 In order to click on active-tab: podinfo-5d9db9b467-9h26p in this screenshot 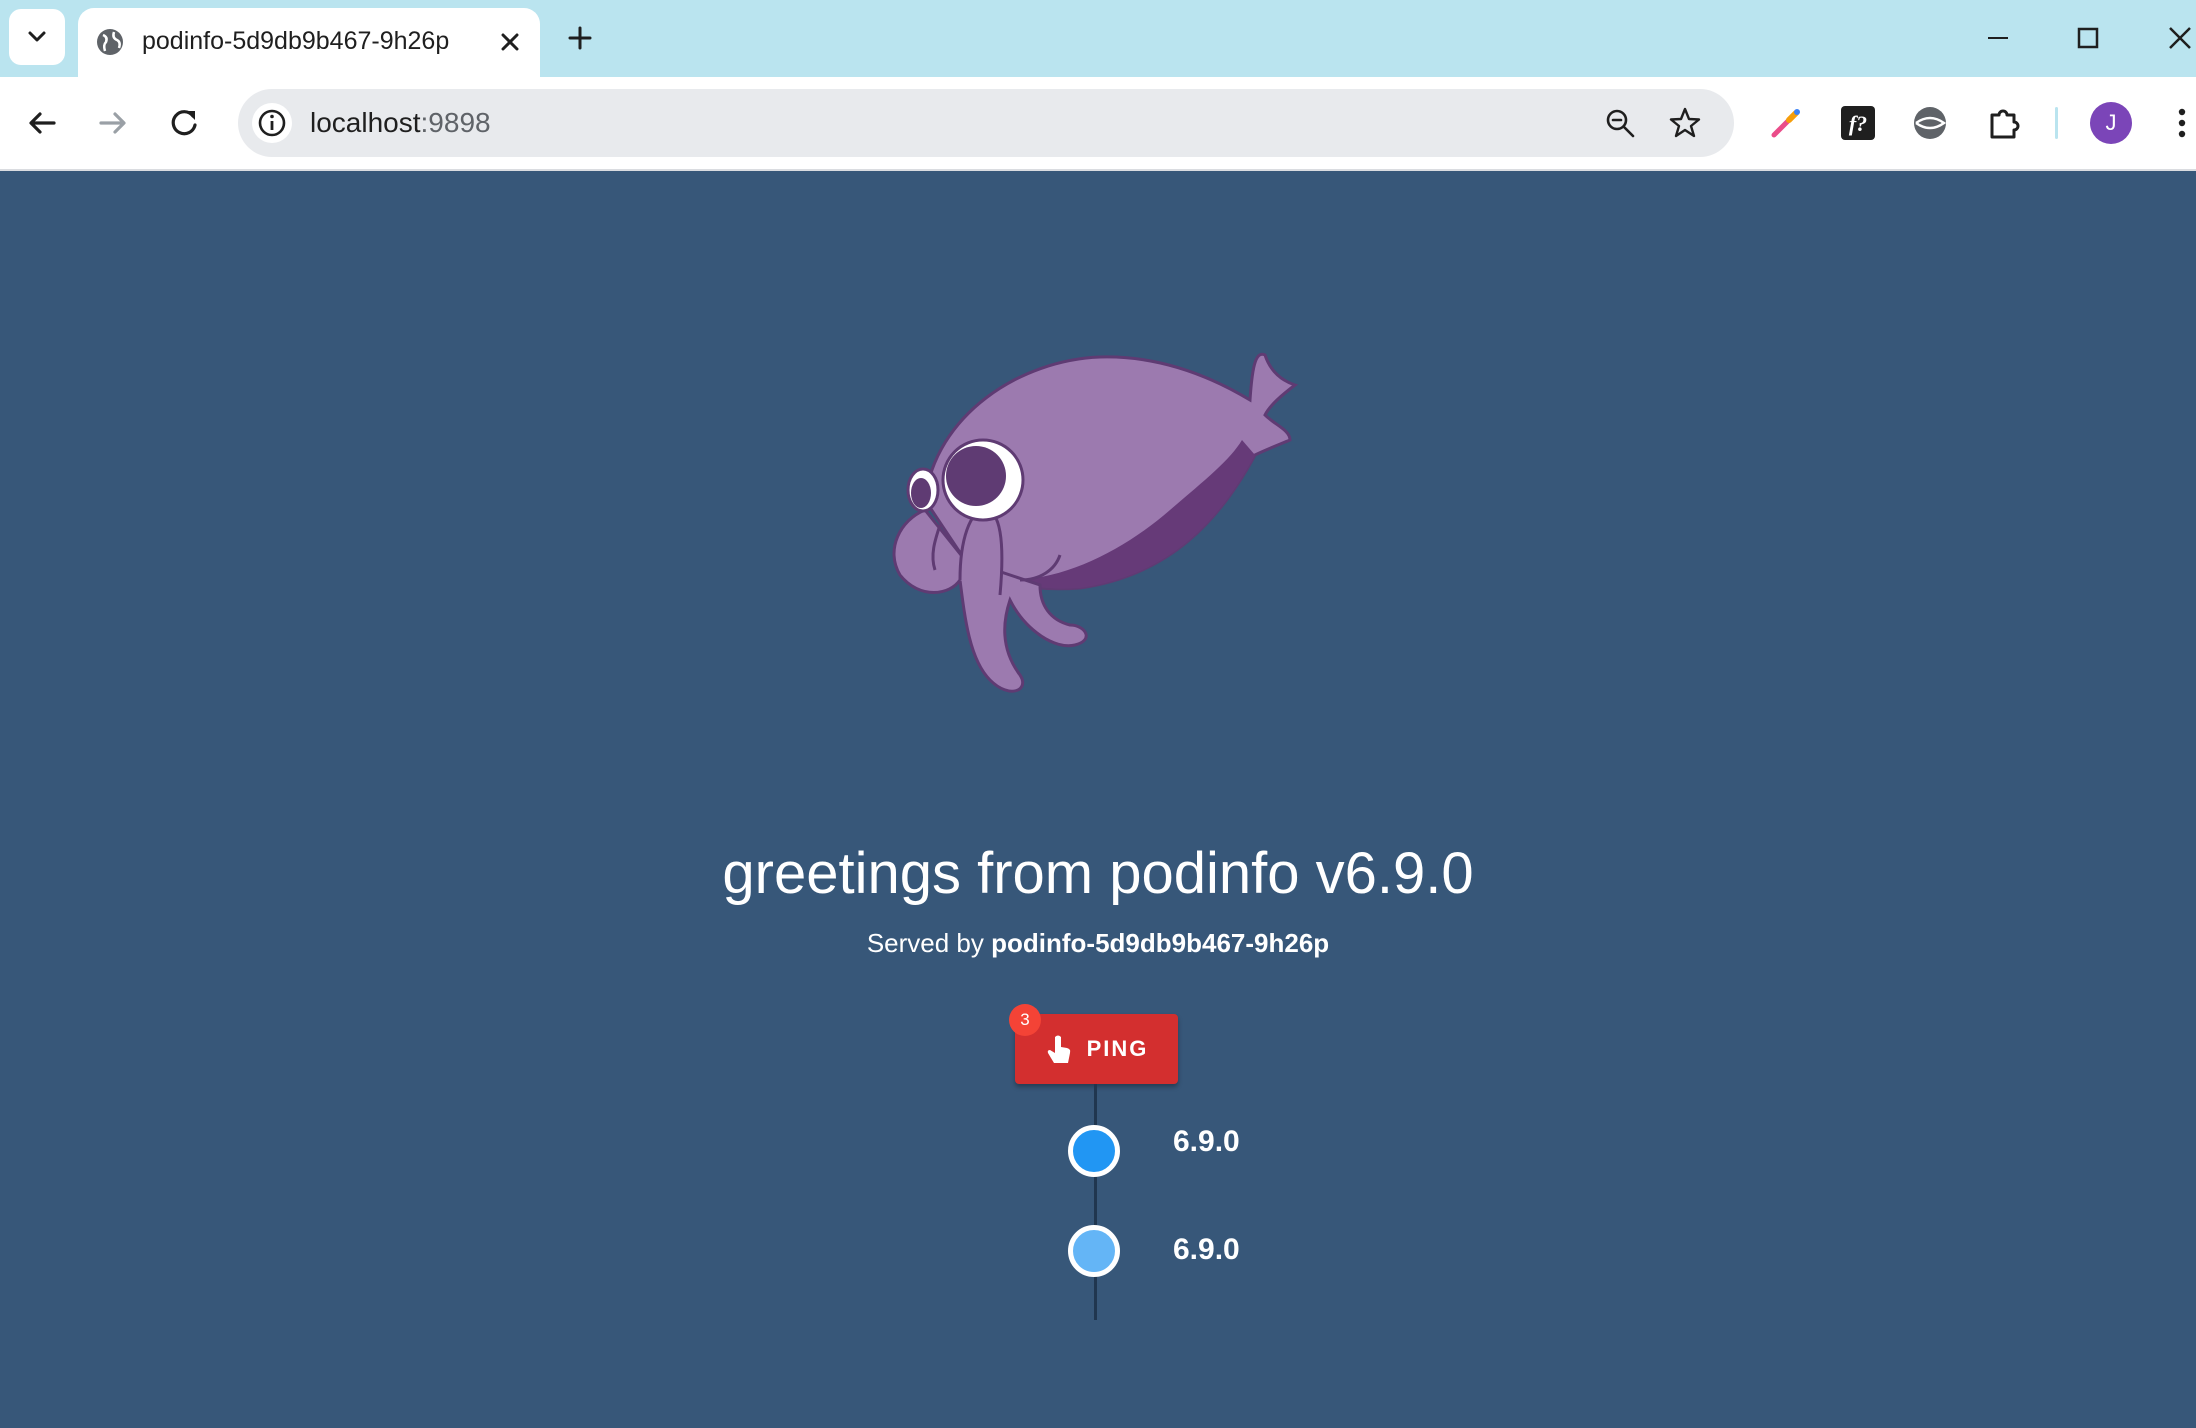, I will do `click(309, 42)`.